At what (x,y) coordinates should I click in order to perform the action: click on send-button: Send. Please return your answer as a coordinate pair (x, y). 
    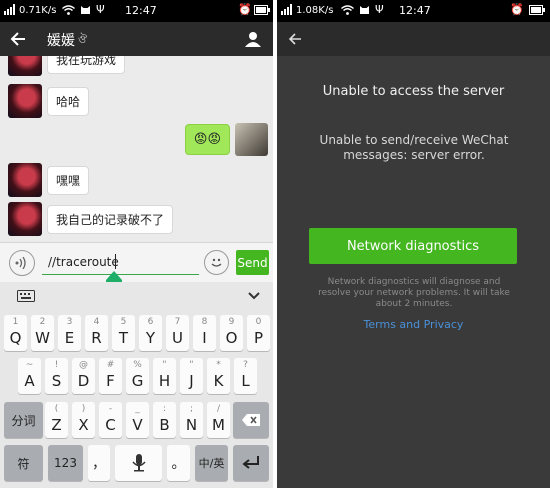
    Looking at the image, I should click on (252, 262).